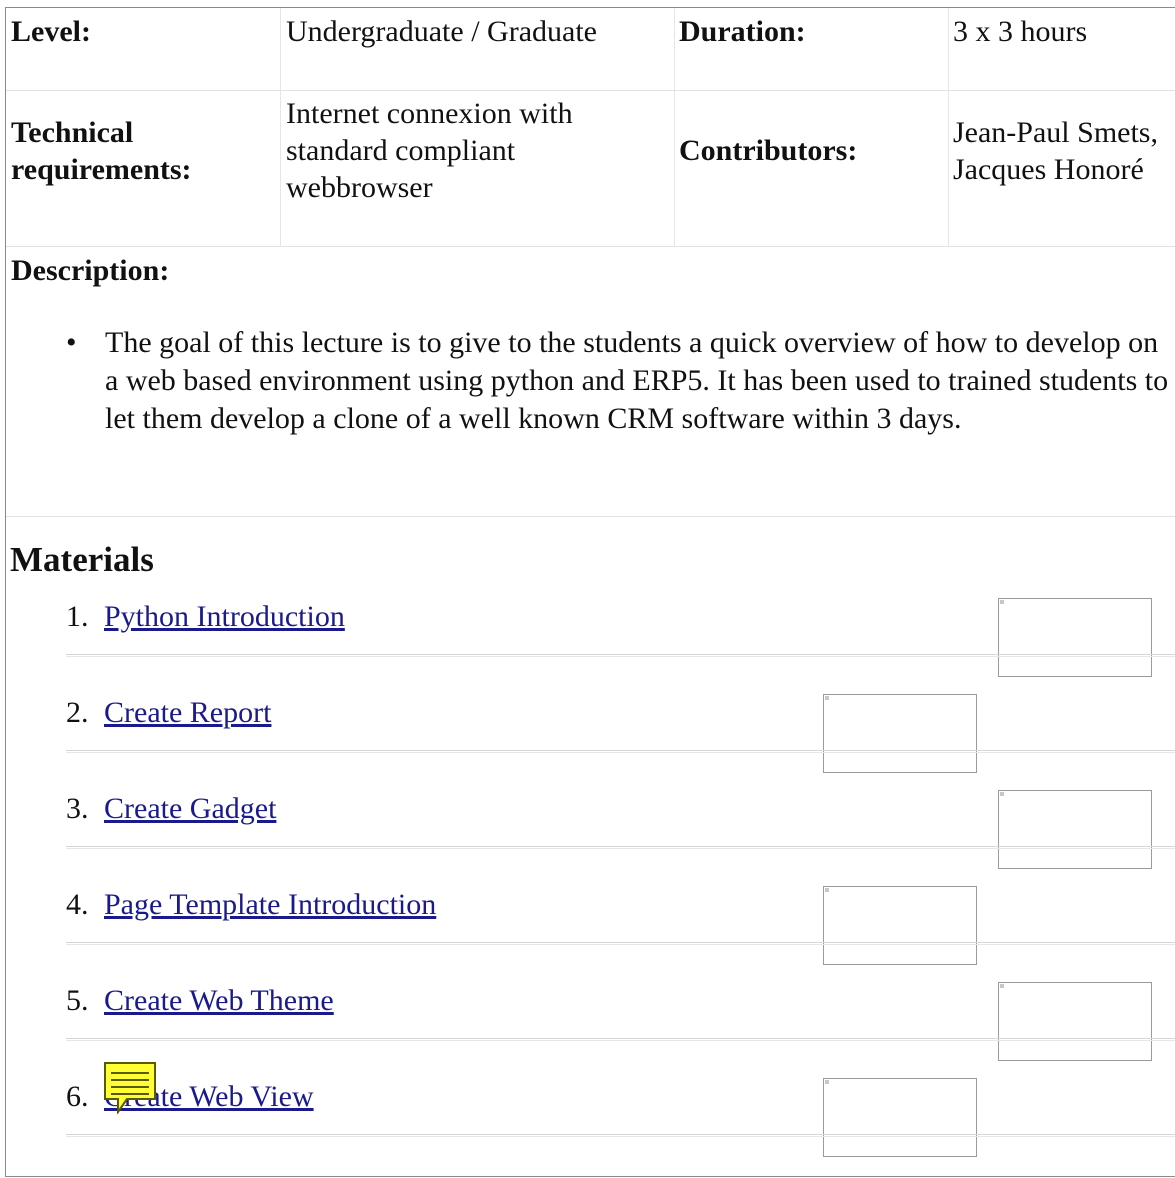 This screenshot has height=1178, width=1175. What do you see at coordinates (101, 151) in the screenshot?
I see `tech-requirements-label: Technical requirements:` at bounding box center [101, 151].